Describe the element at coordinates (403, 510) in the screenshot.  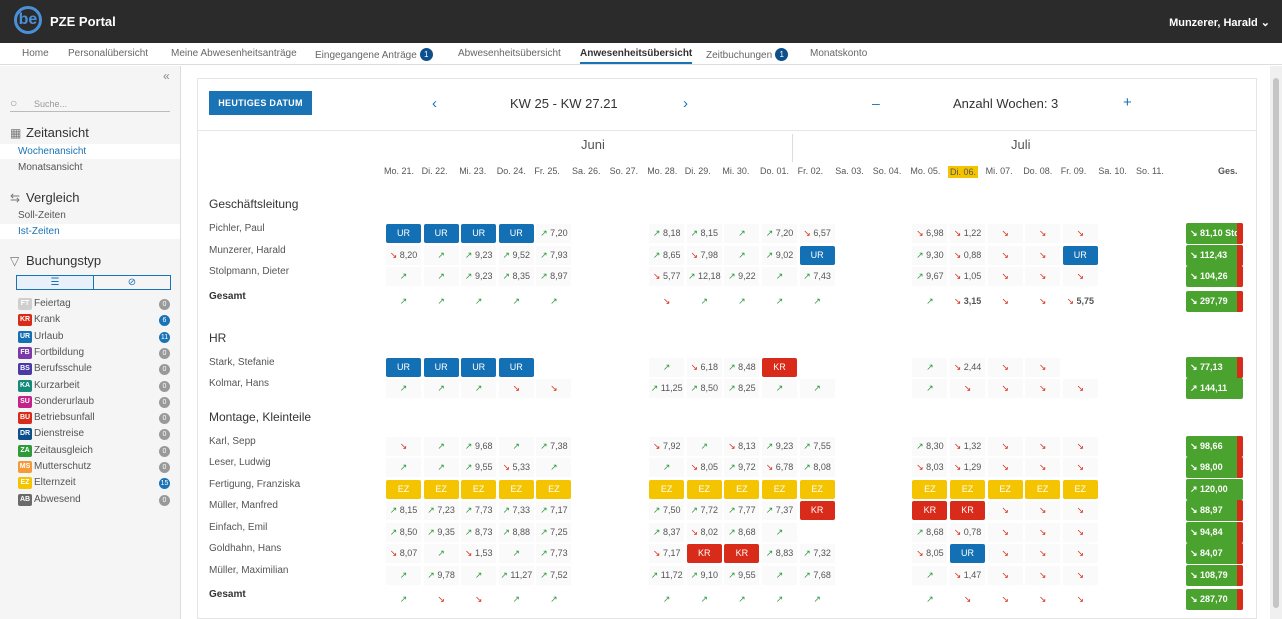
I see `day-cell: ↗ 8,15` at that location.